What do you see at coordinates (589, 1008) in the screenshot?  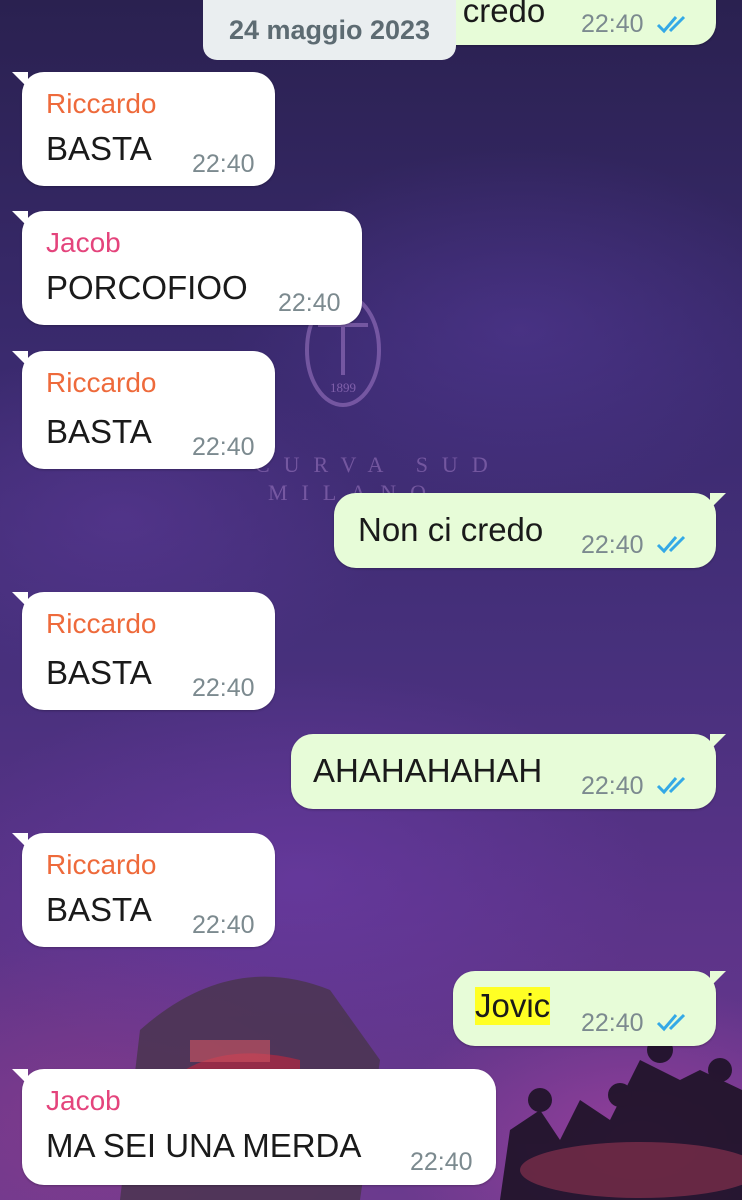 I see `message-outgoing: Jovic 22:40` at bounding box center [589, 1008].